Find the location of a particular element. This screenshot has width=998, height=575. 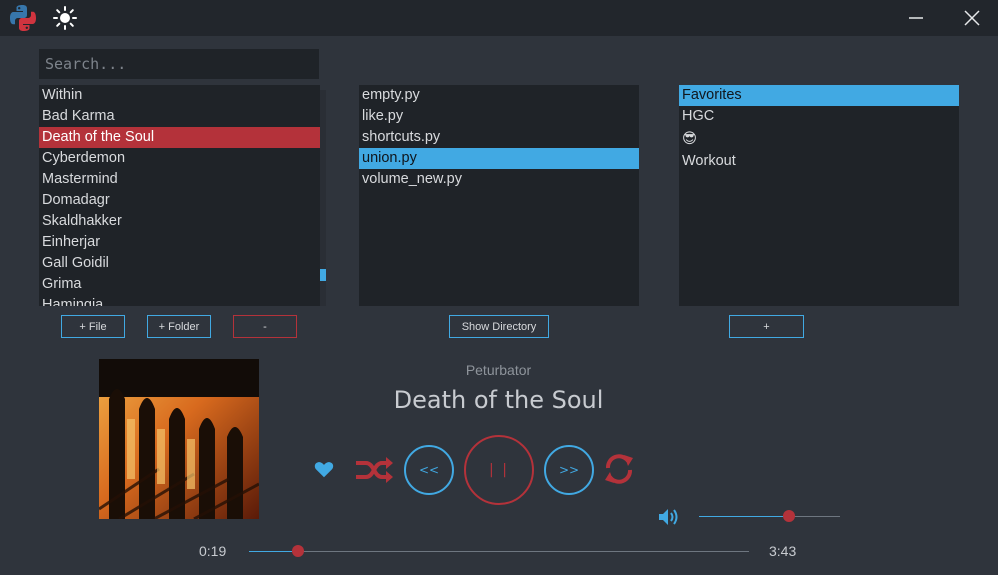

elapsed-time: 0:19 is located at coordinates (213, 551).